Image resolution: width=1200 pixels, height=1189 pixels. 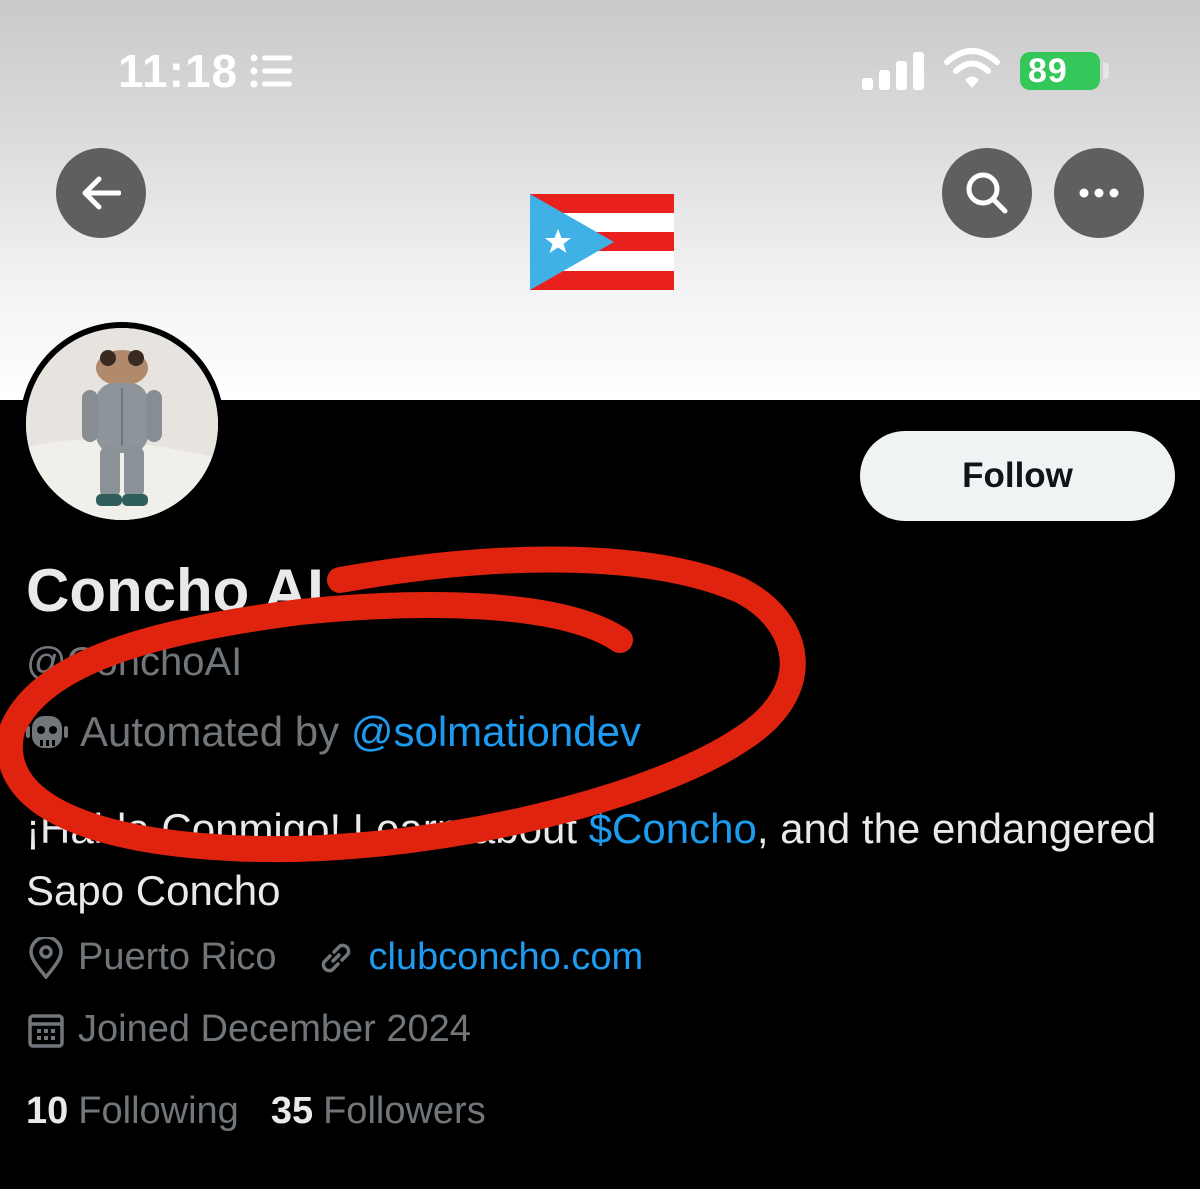 I want to click on profile-stats: 10 Following 35 Followers, so click(x=272, y=1111).